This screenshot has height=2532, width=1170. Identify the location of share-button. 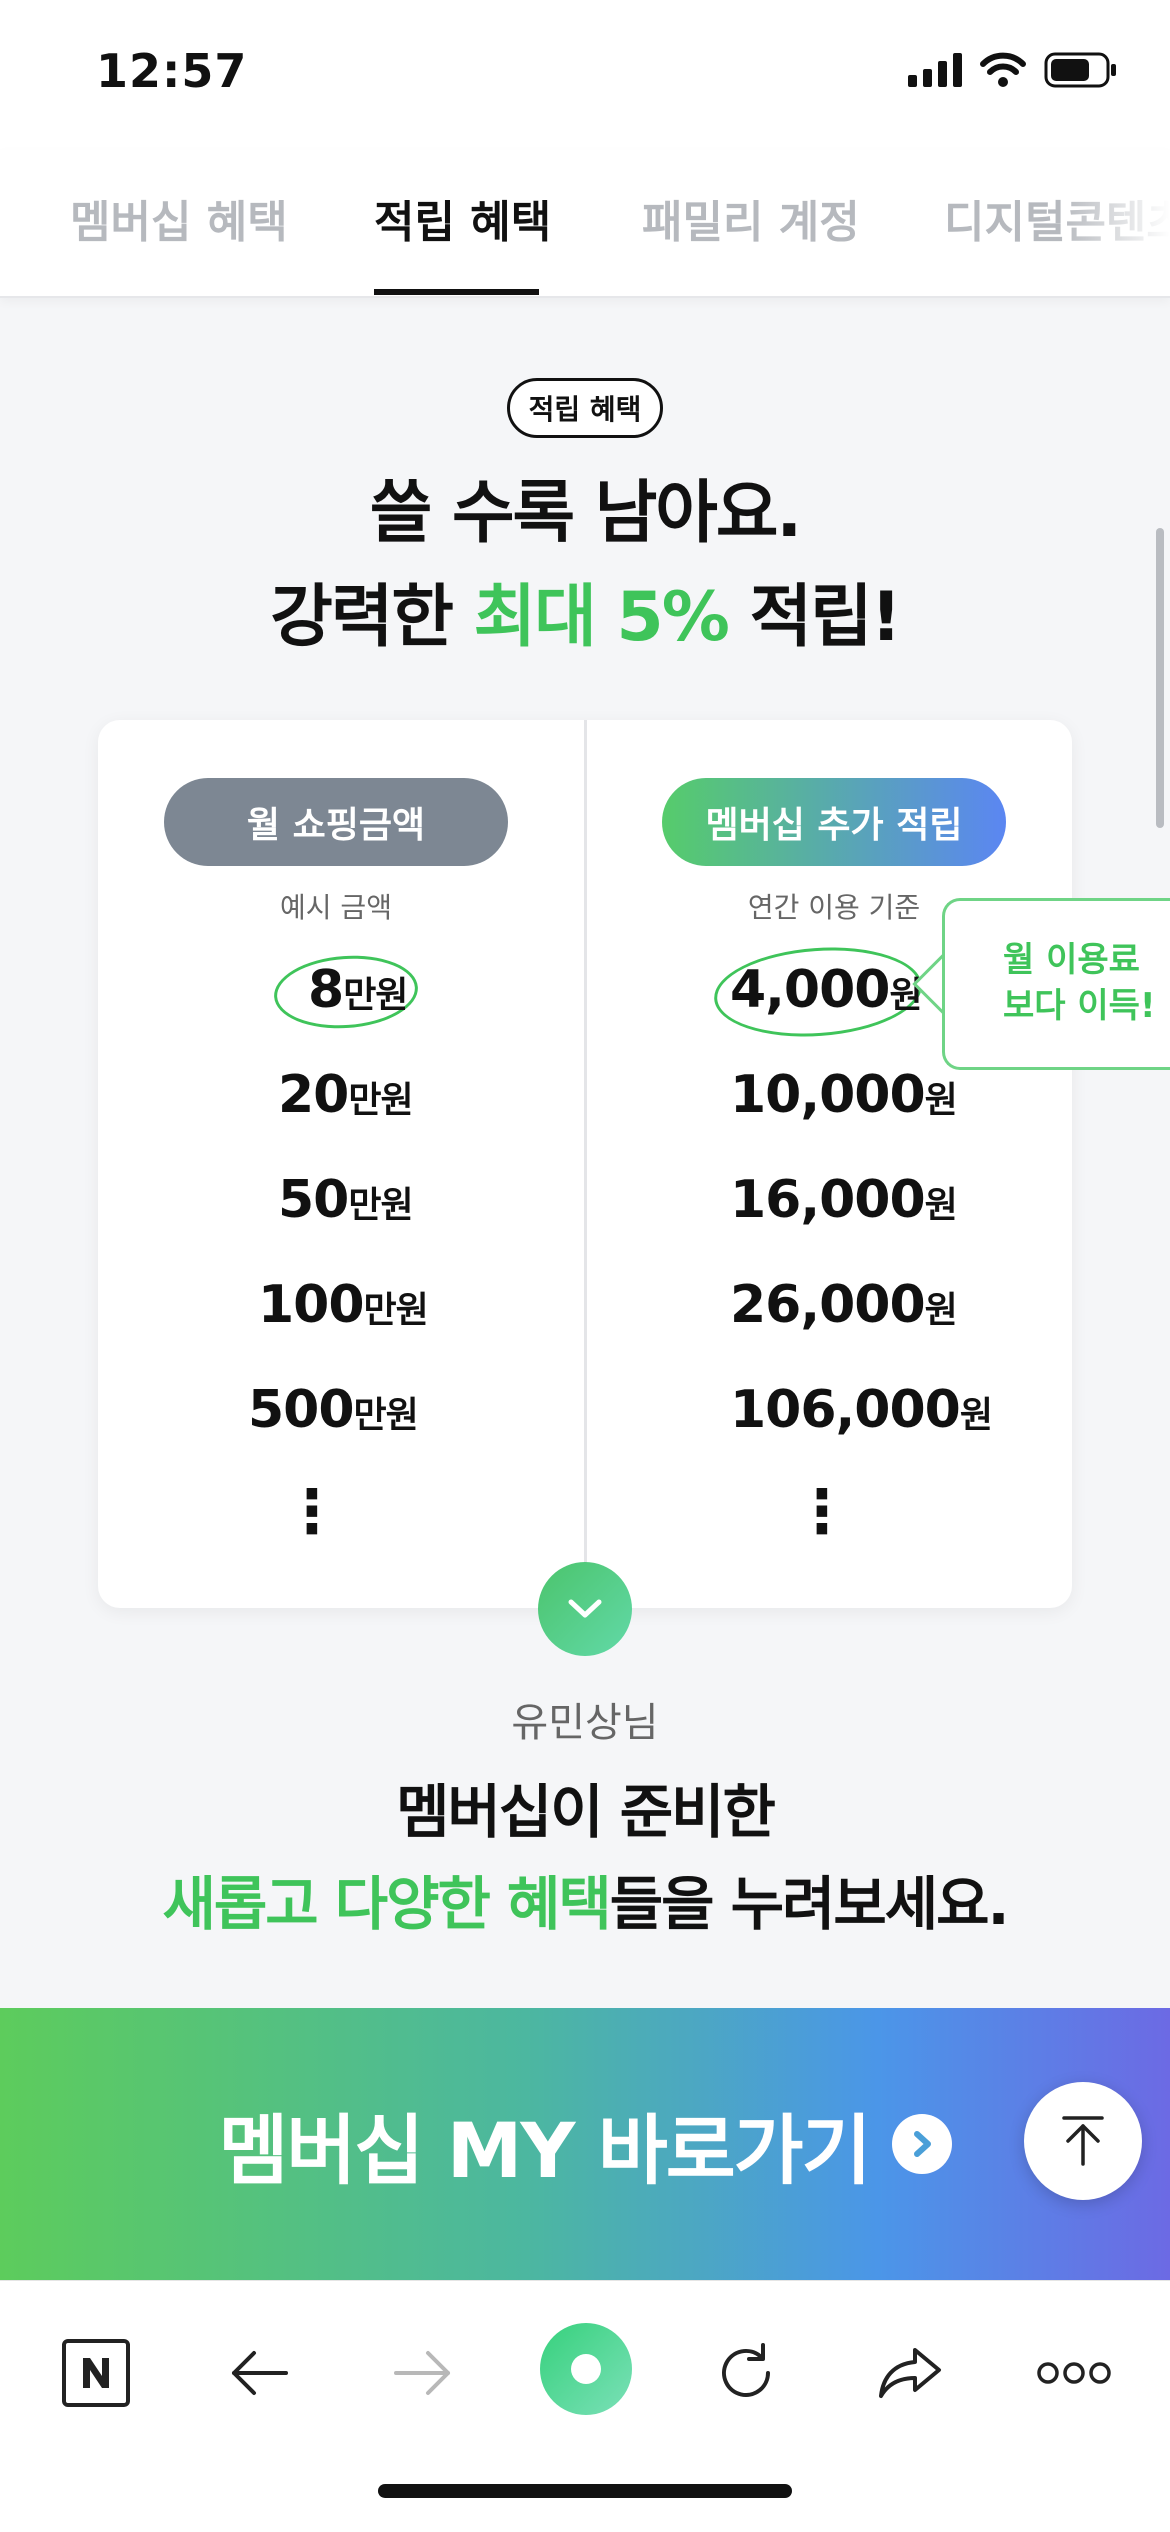
(910, 2373).